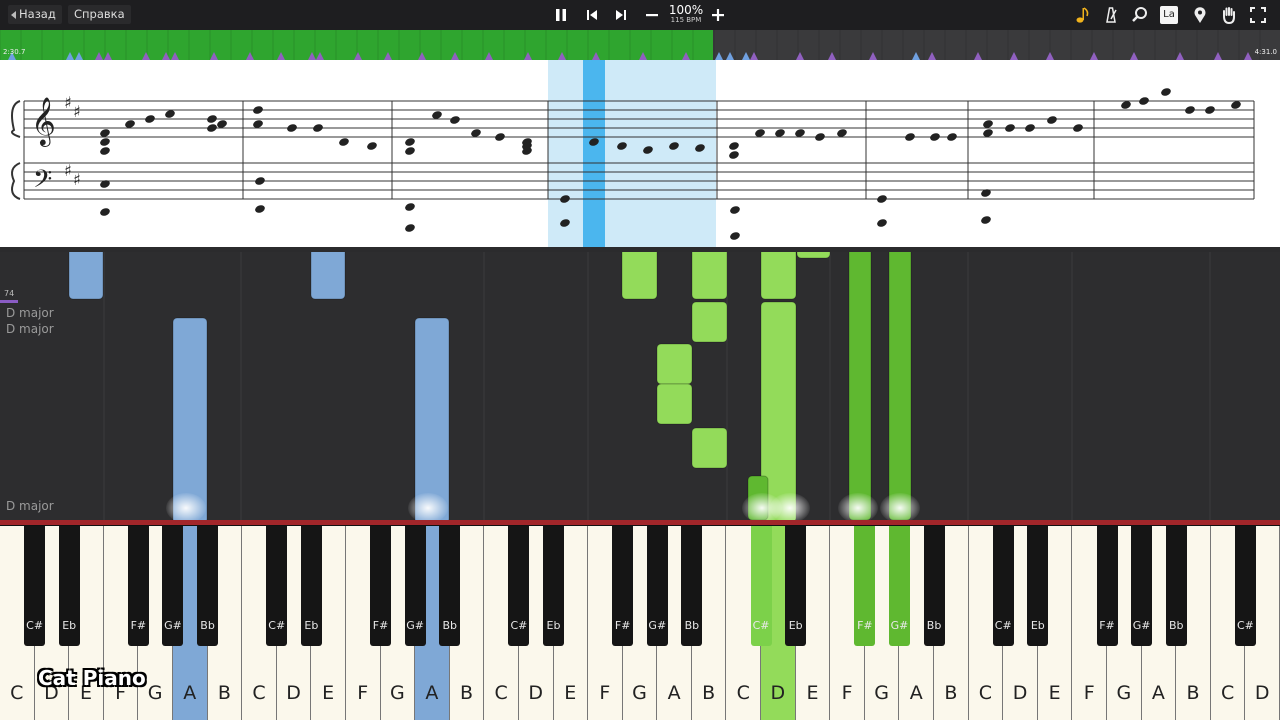 Image resolution: width=1280 pixels, height=720 pixels. What do you see at coordinates (847, 693) in the screenshot?
I see `white-key-label: F` at bounding box center [847, 693].